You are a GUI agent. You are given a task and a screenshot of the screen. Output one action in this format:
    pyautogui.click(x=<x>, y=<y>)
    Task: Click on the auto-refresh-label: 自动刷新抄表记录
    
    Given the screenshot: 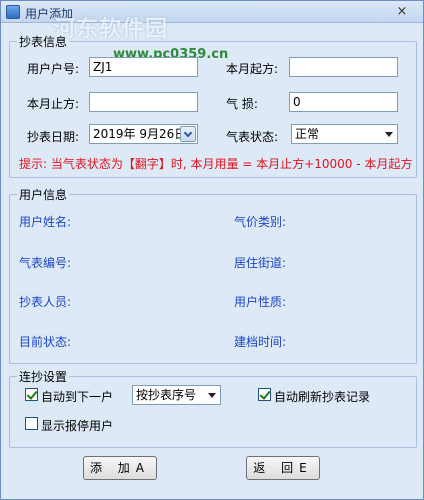 What is the action you would take?
    pyautogui.click(x=322, y=396)
    